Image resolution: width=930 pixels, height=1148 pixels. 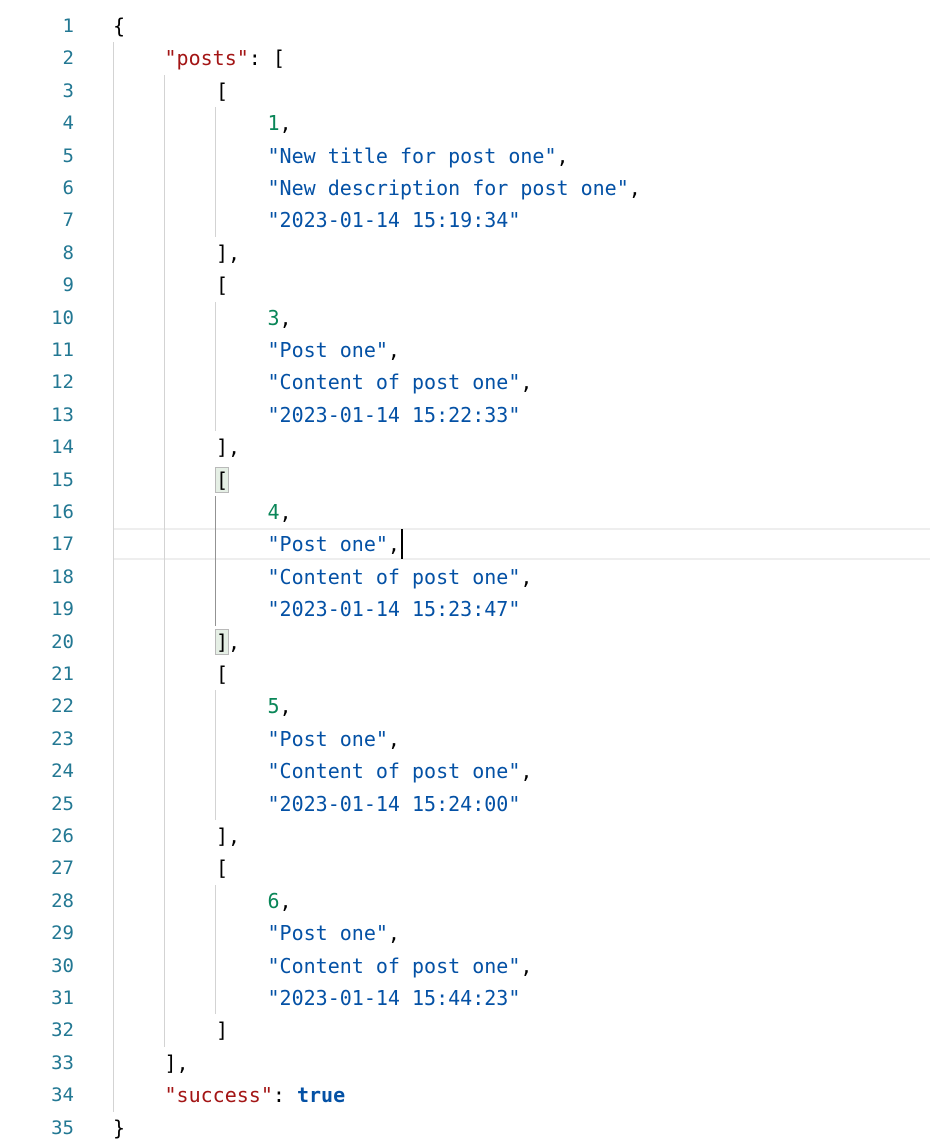 I want to click on code-line: 18 "Content of post one",, so click(x=465, y=577).